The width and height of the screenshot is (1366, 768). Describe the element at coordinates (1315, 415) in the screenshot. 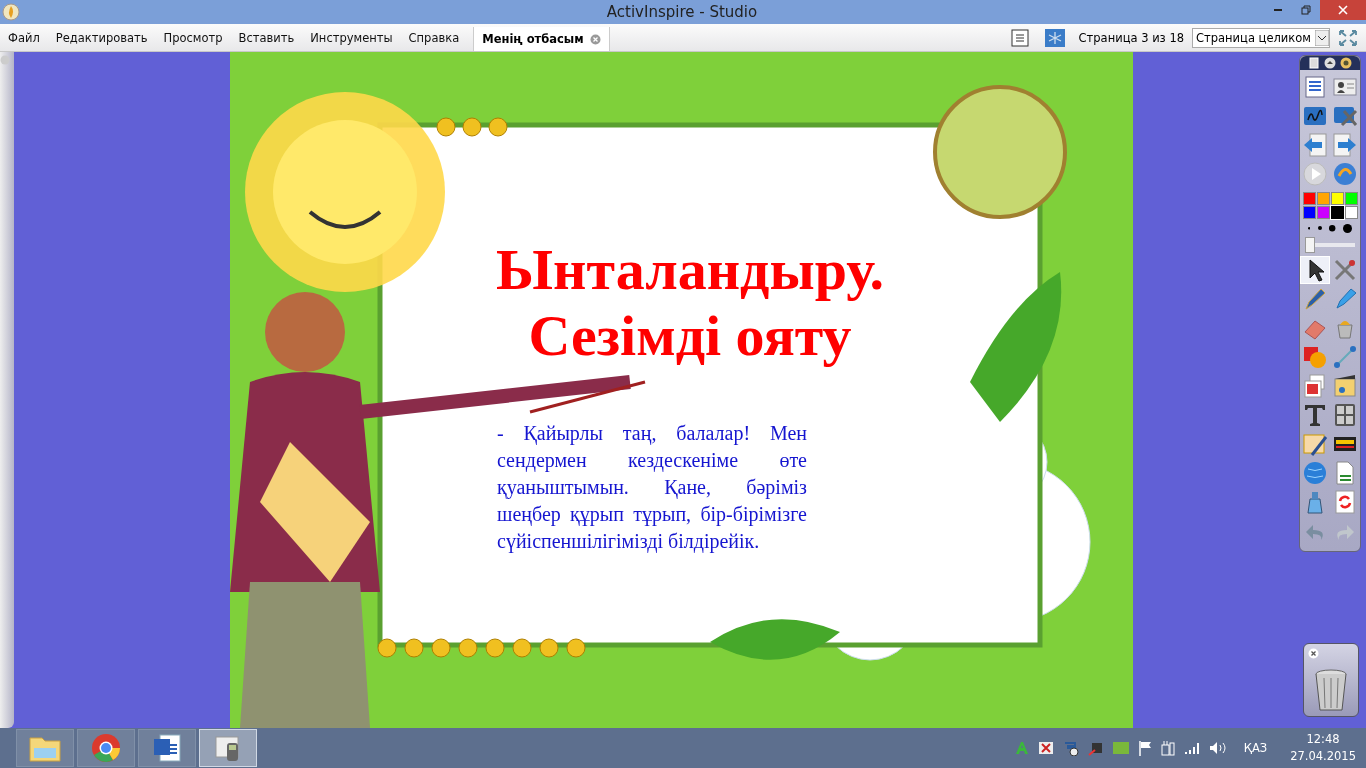

I see `text-icon` at that location.